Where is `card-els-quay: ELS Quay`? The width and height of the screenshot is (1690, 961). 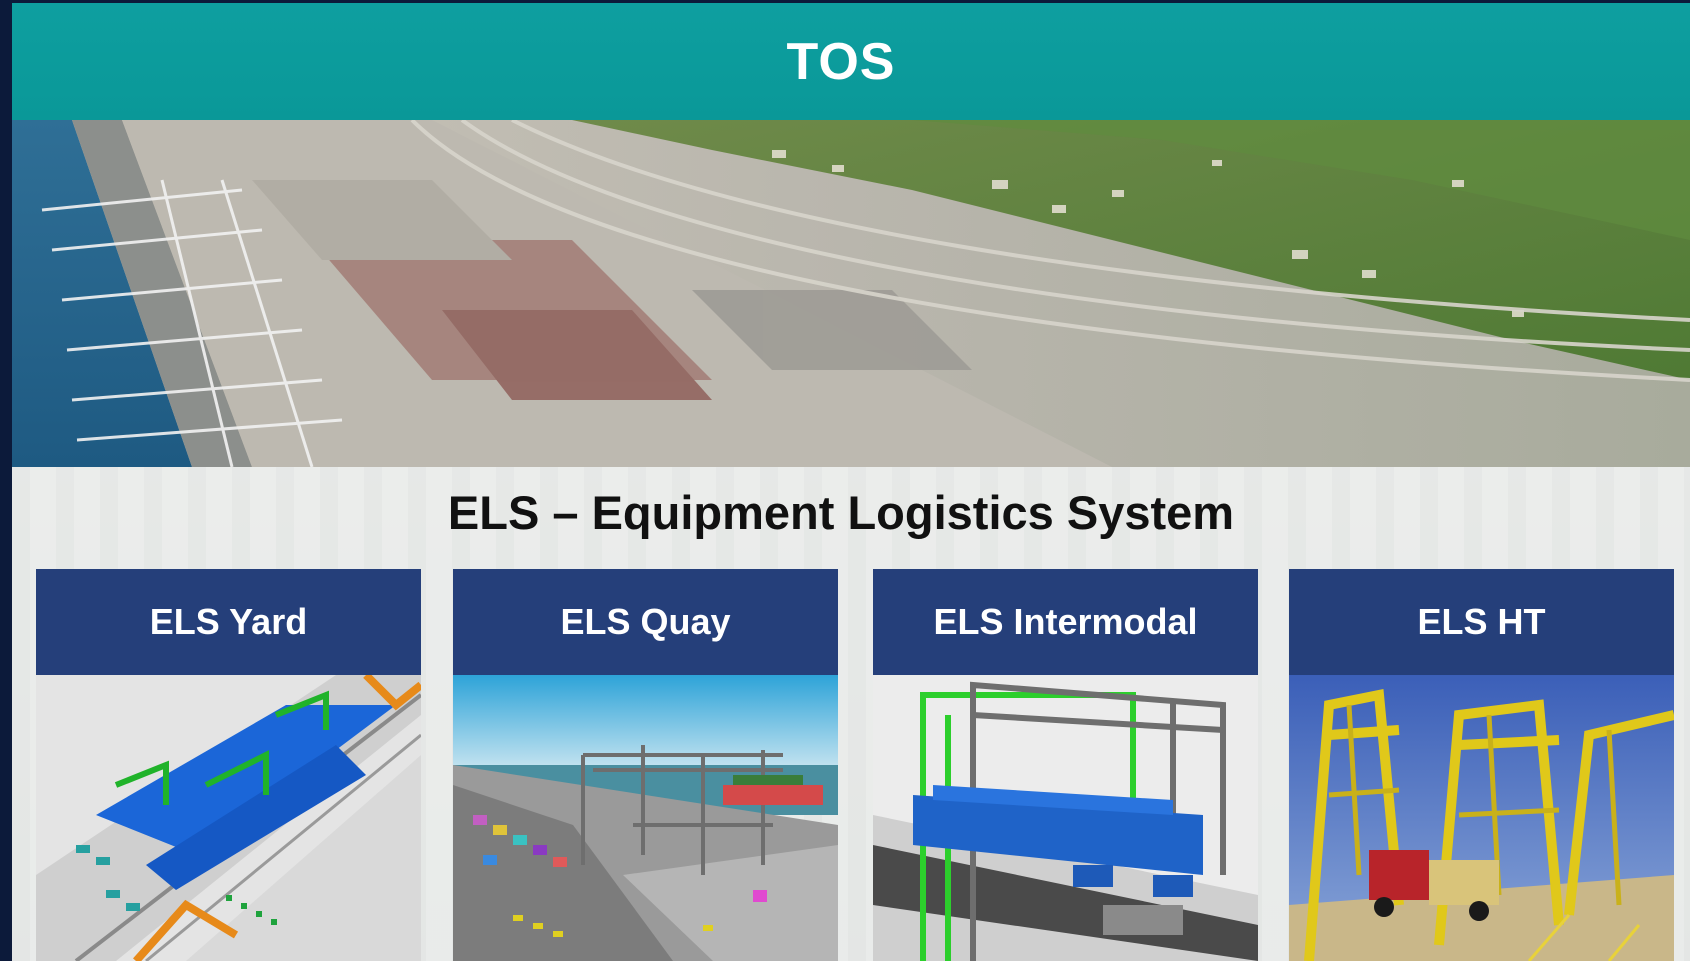
card-els-quay: ELS Quay is located at coordinates (645, 765).